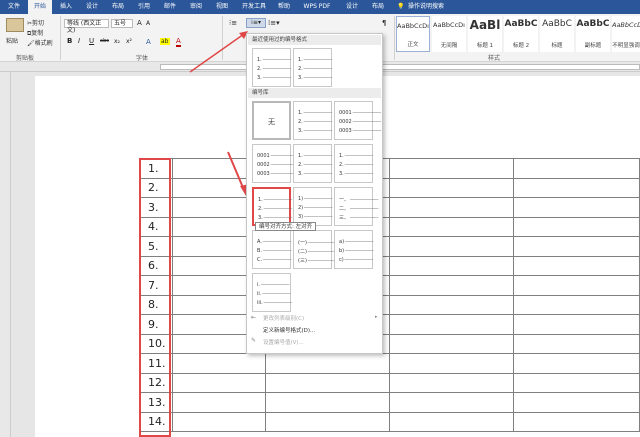 This screenshot has height=437, width=640. I want to click on format-line: (一), so click(317, 242).